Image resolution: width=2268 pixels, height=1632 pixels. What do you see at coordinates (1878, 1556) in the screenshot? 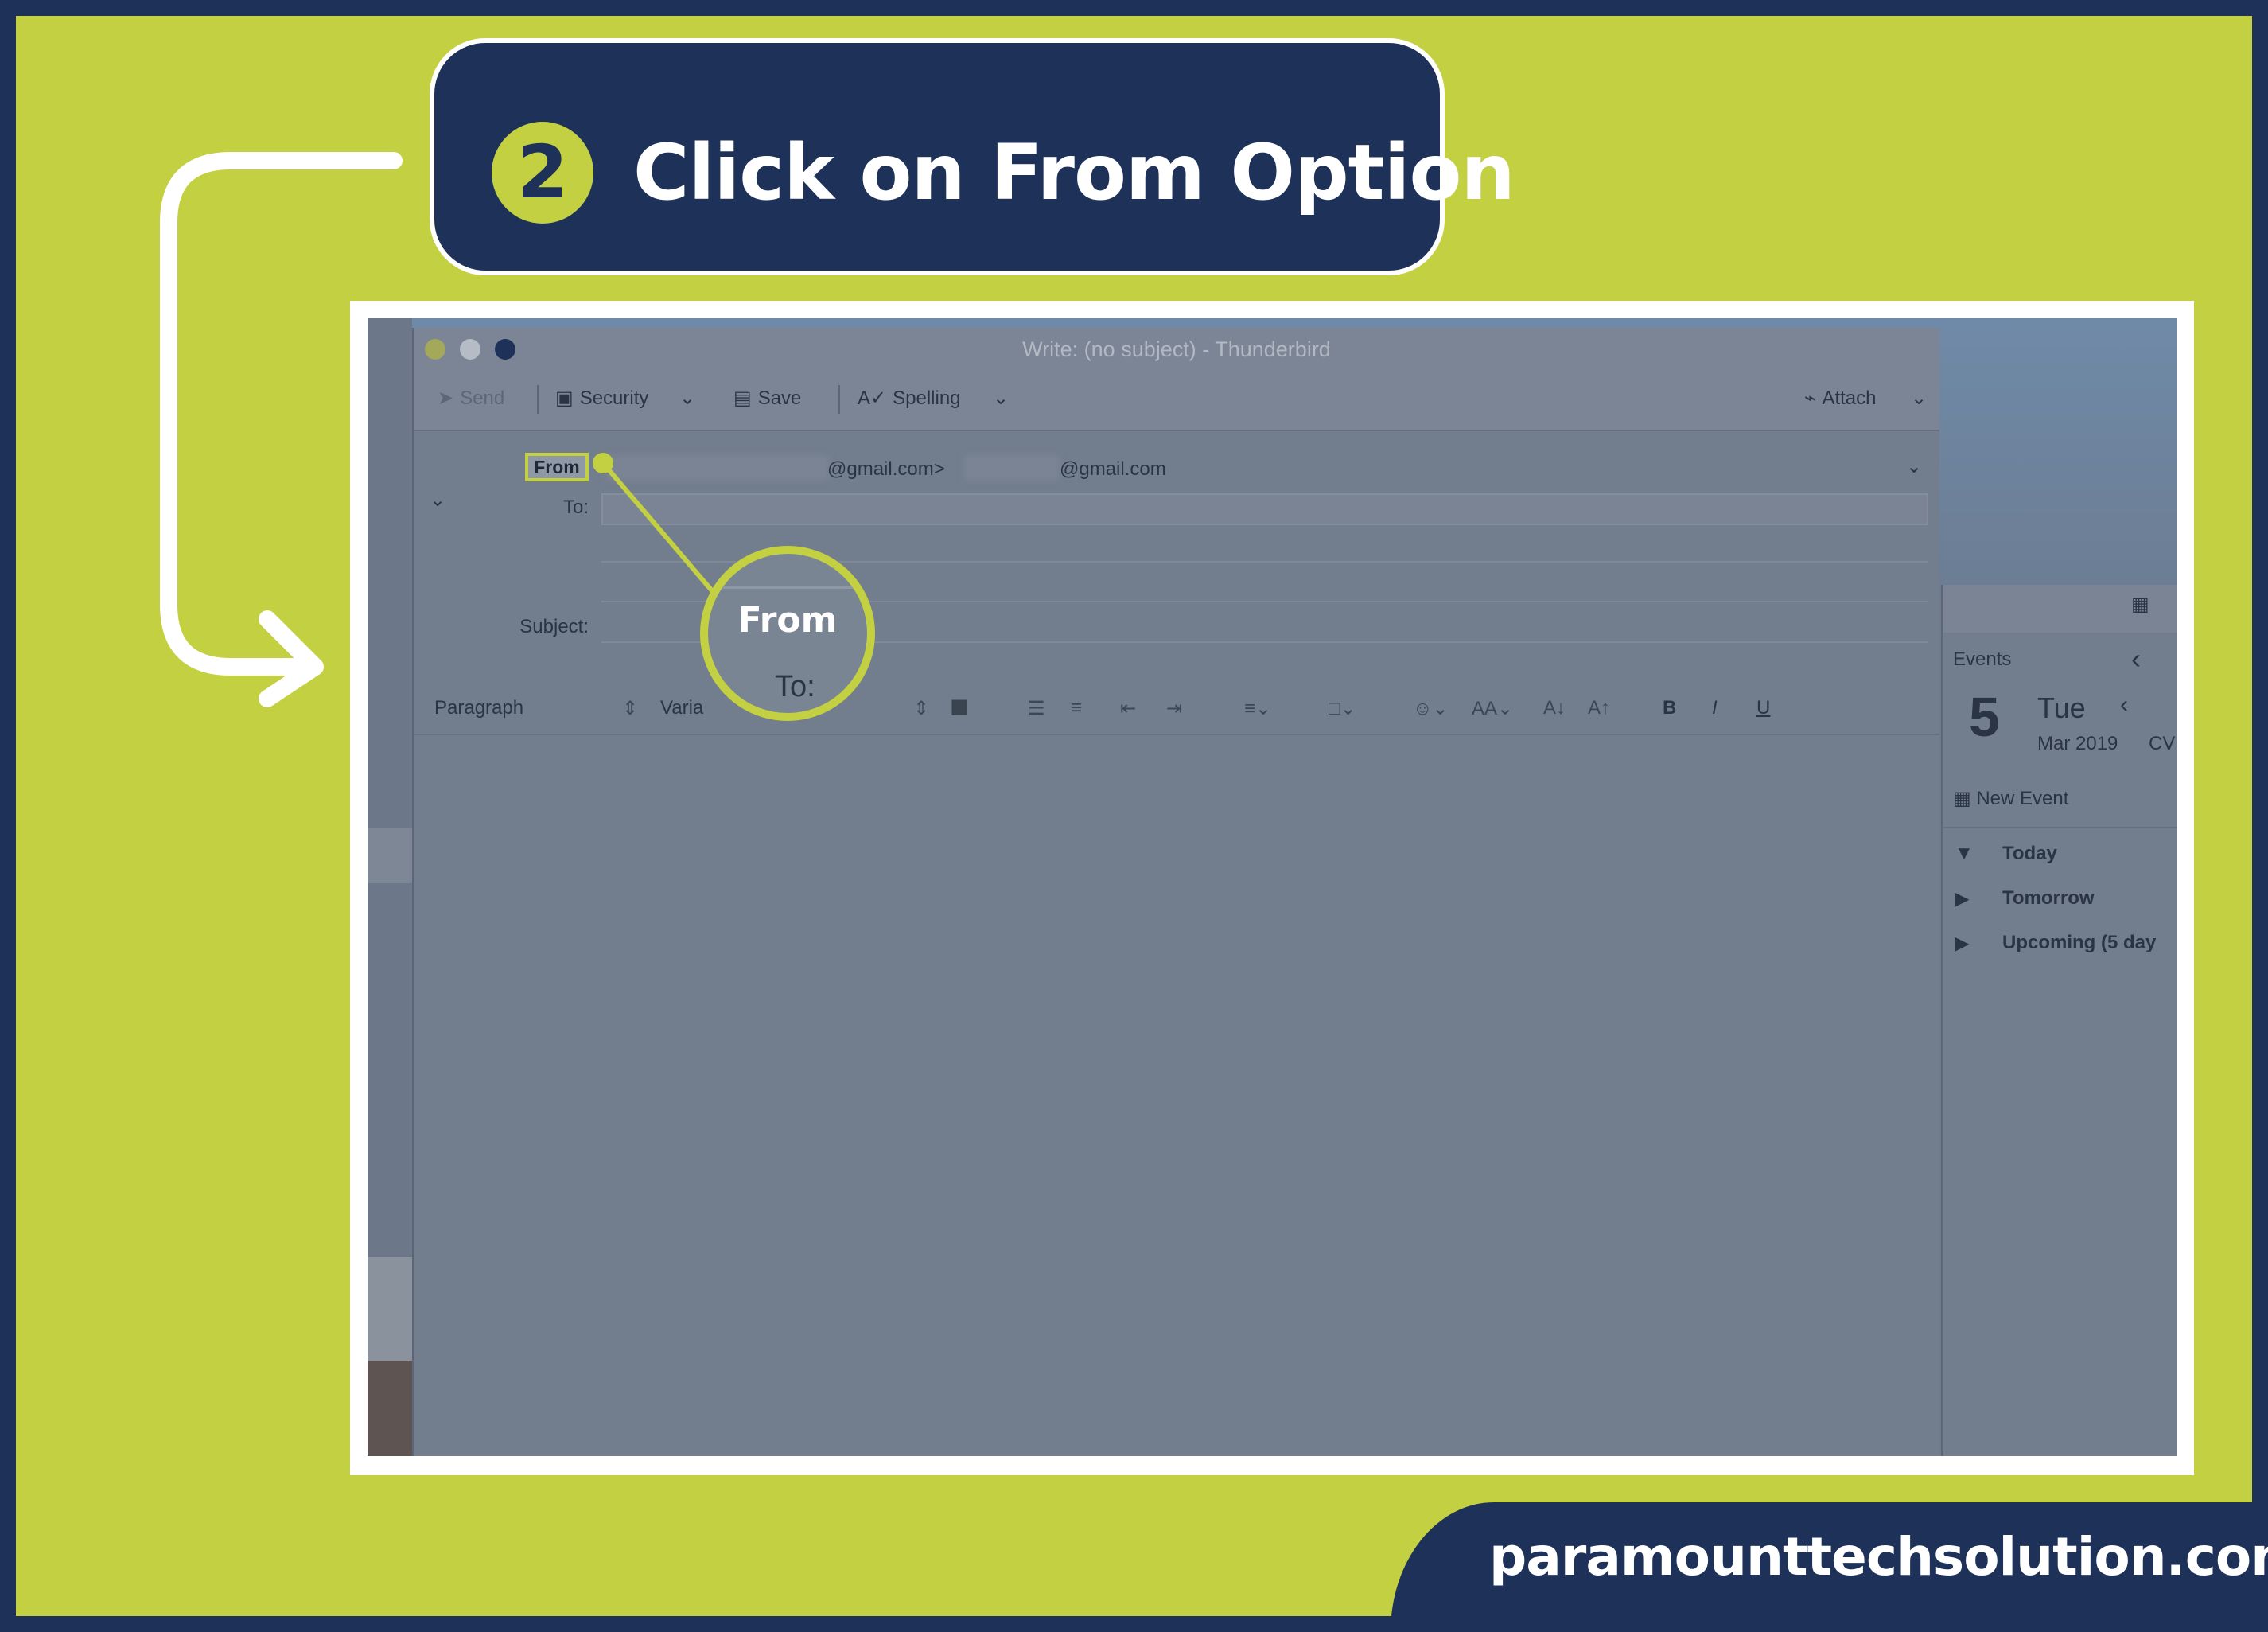
I see `website-url: paramounttechsolution.com` at bounding box center [1878, 1556].